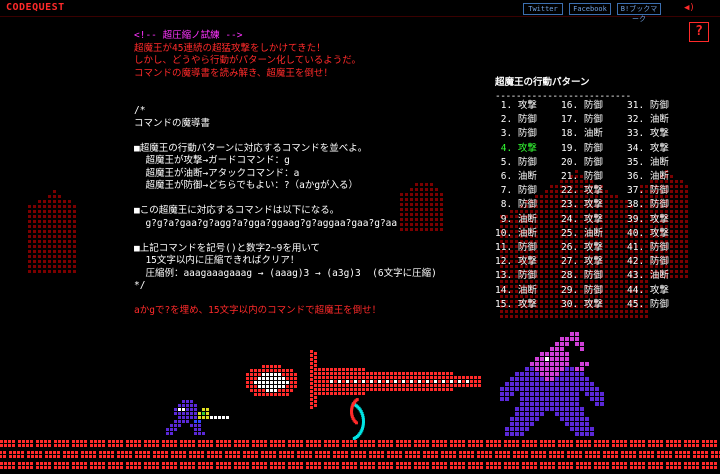 The height and width of the screenshot is (474, 720). I want to click on giant-sword-sprite, so click(363, 379).